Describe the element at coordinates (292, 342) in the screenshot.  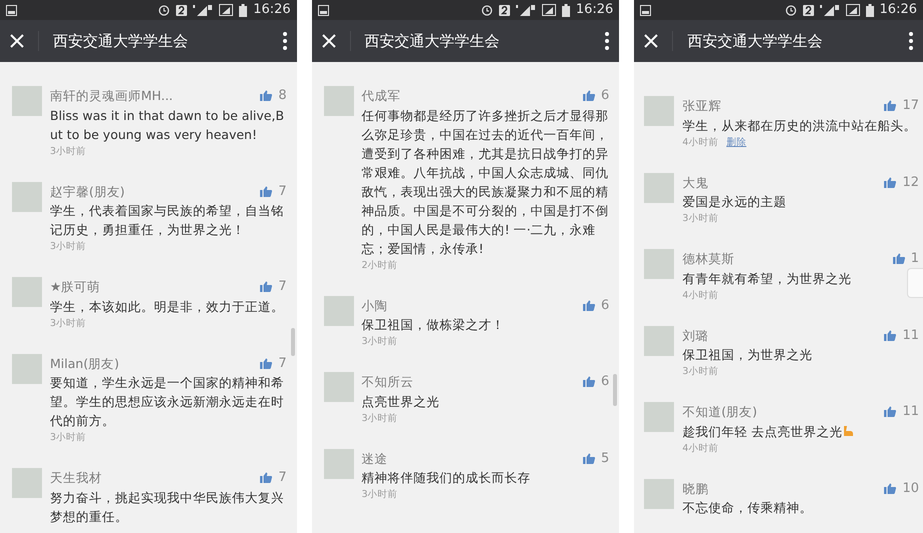
I see `scrollbar-thumb` at that location.